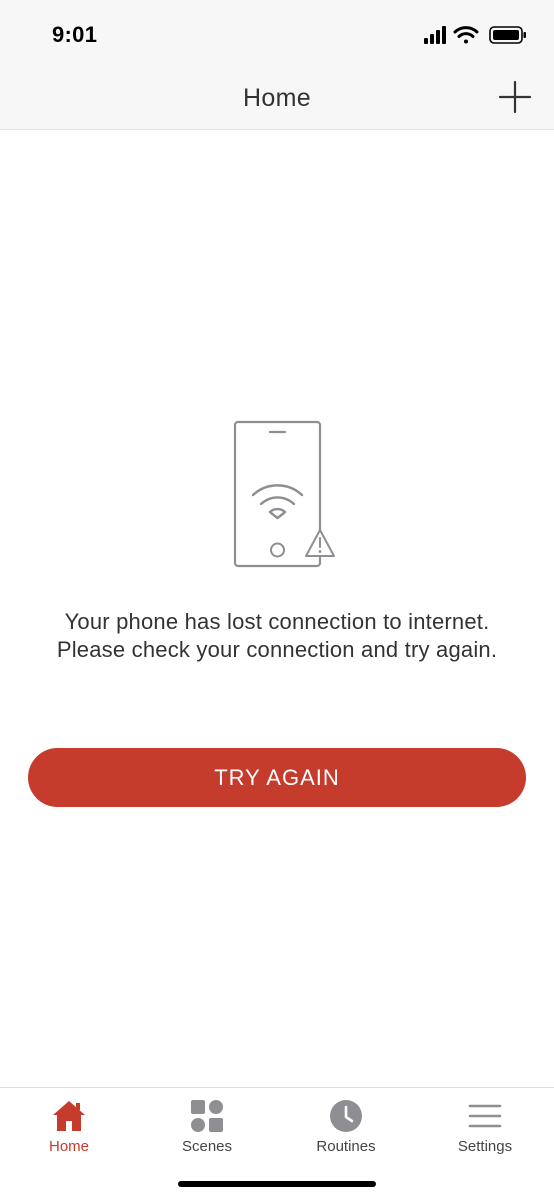  What do you see at coordinates (277, 98) in the screenshot?
I see `page-title: Home` at bounding box center [277, 98].